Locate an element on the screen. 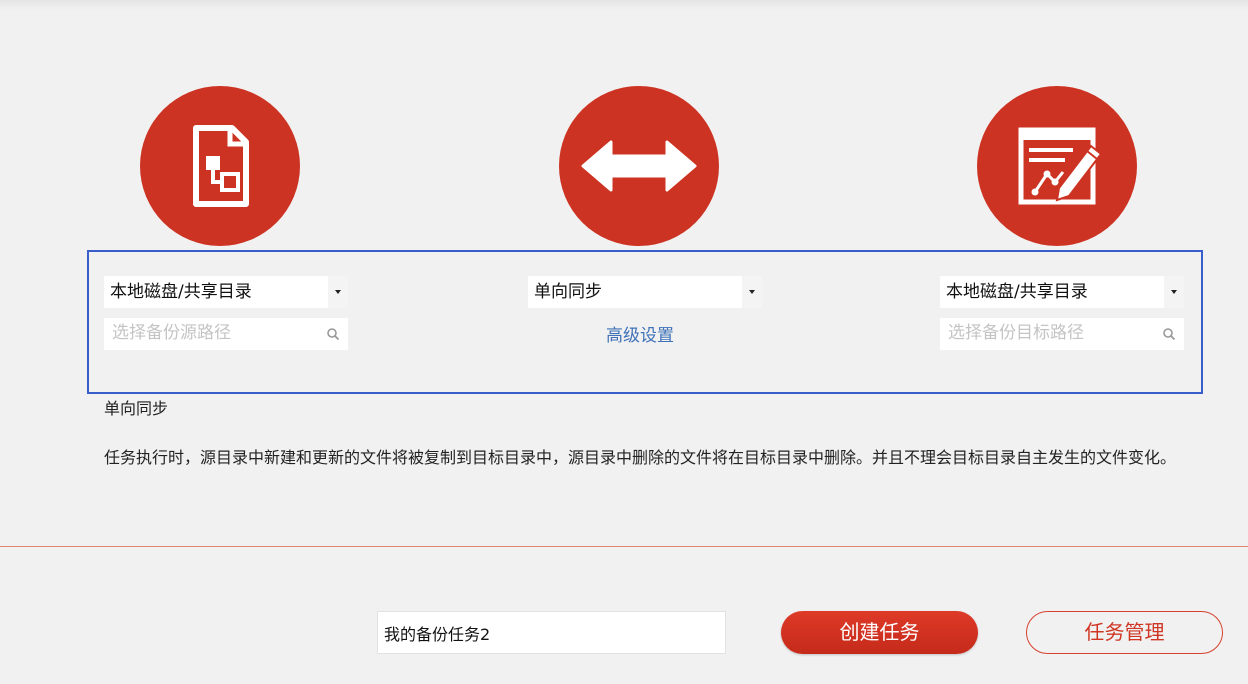  mode-description-title: 单向同步 is located at coordinates (136, 408).